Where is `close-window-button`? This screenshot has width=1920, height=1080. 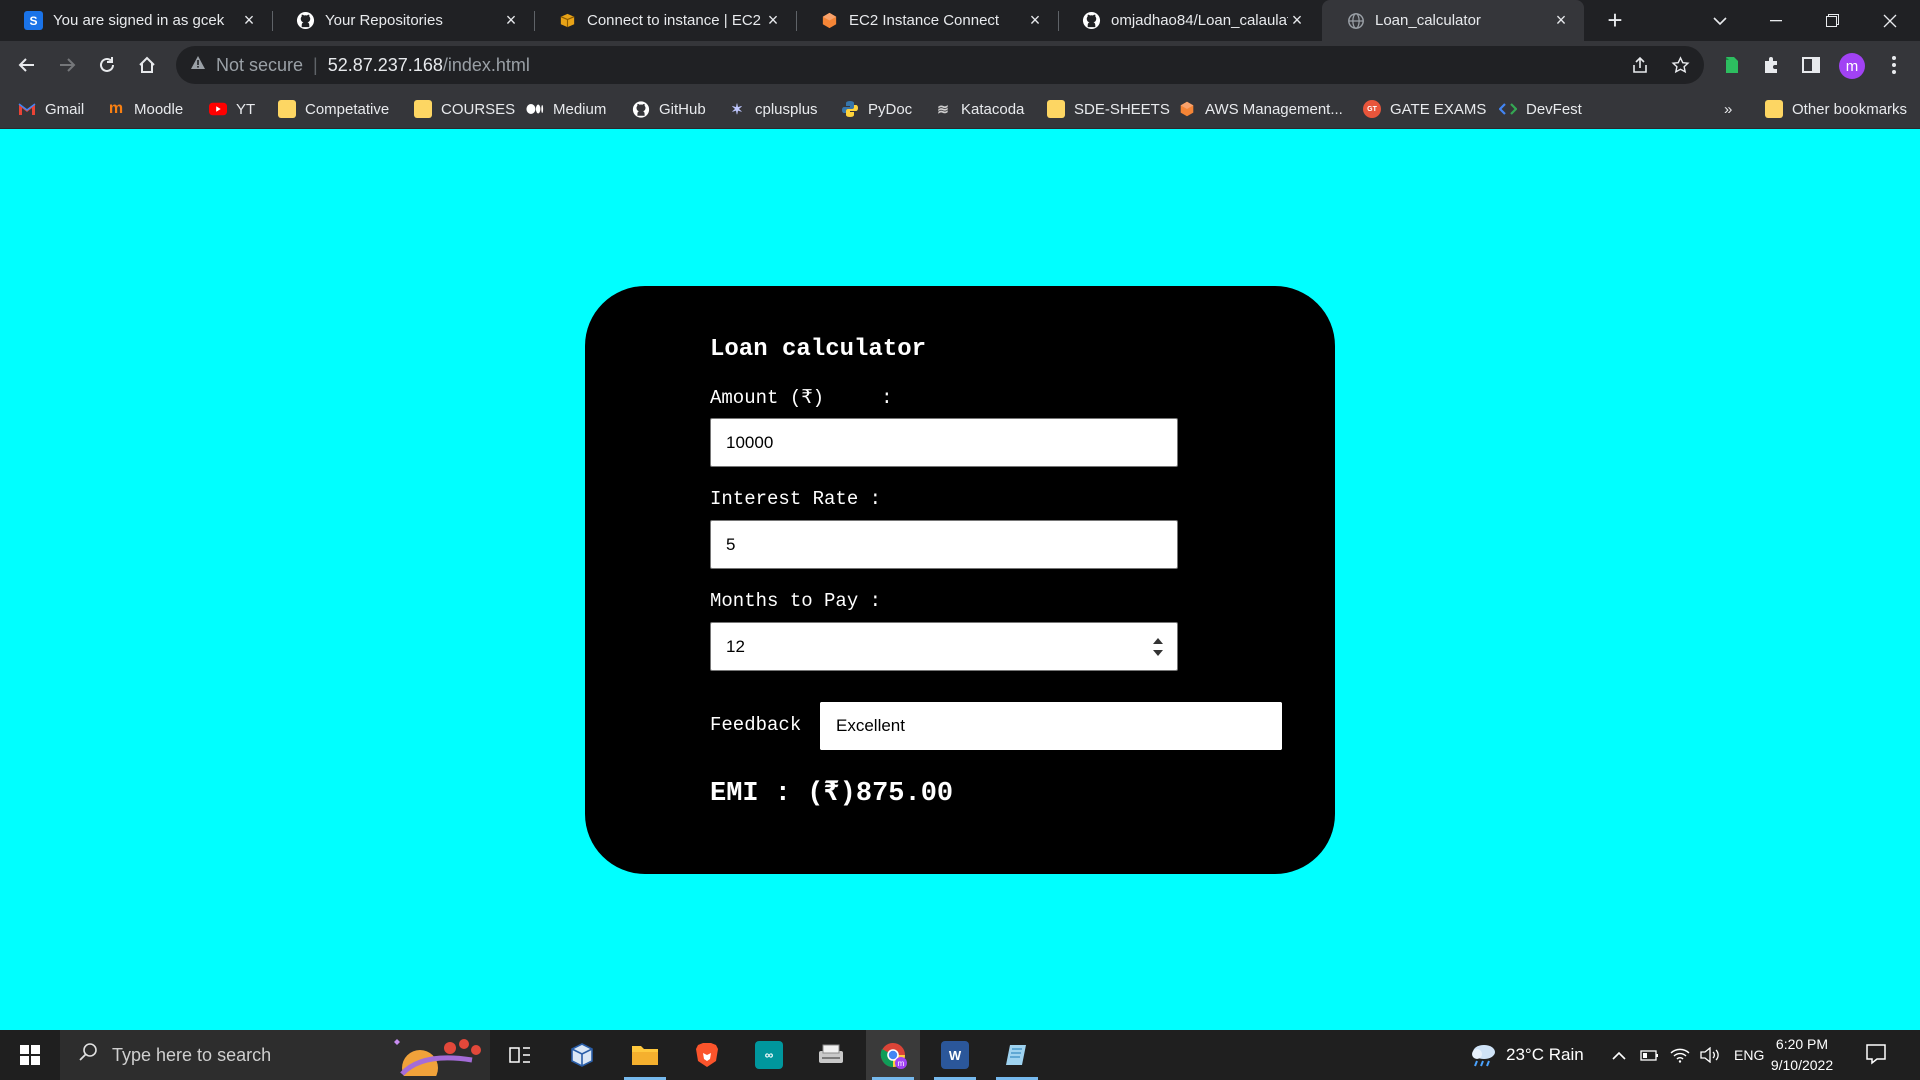
close-window-button is located at coordinates (1890, 20).